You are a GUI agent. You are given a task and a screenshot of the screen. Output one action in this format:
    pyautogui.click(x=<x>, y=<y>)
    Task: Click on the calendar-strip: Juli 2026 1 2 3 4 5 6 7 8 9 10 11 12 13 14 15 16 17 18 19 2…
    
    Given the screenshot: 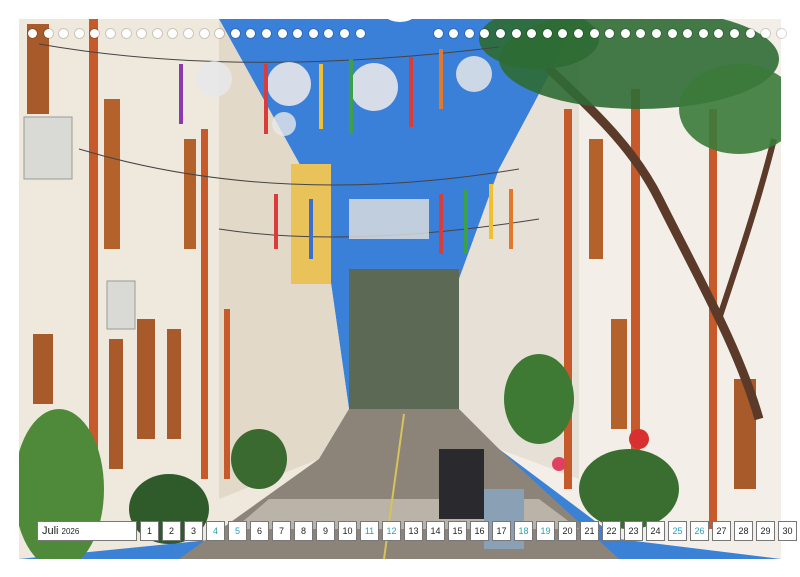 What is the action you would take?
    pyautogui.click(x=418, y=531)
    